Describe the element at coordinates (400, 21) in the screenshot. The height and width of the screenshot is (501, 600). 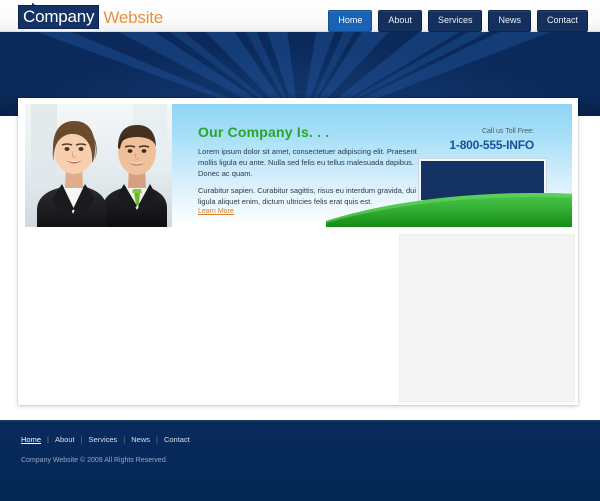
I see `nav-item-about: About` at that location.